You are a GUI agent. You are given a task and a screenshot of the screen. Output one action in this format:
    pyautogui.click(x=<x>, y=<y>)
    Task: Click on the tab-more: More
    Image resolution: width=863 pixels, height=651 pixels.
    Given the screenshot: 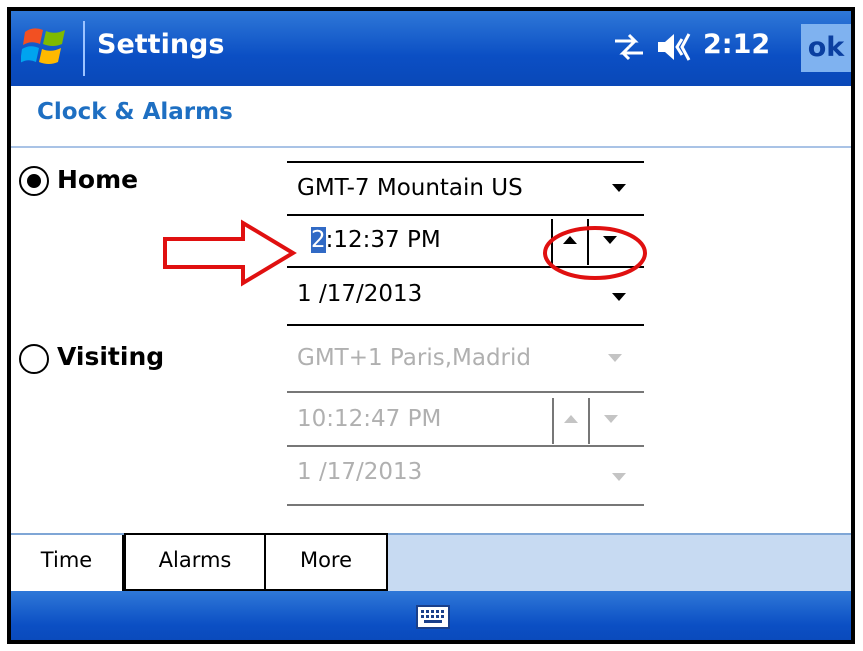 What is the action you would take?
    pyautogui.click(x=326, y=562)
    